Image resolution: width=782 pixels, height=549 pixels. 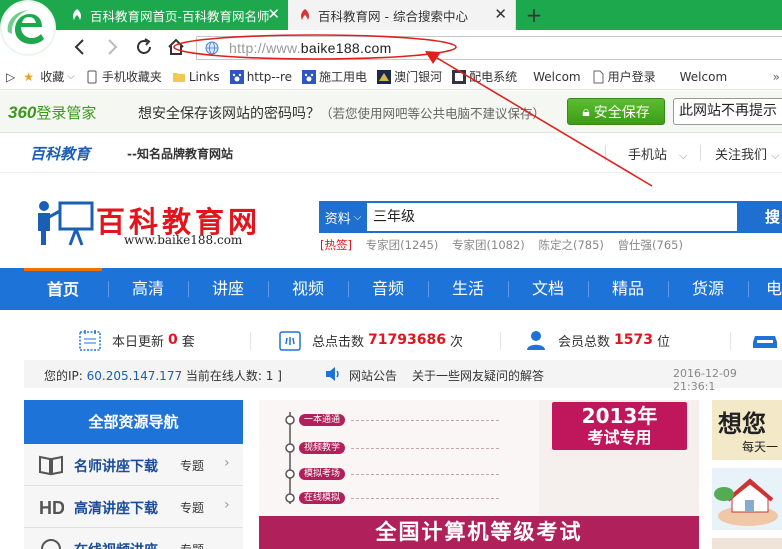 What do you see at coordinates (553, 217) in the screenshot?
I see `search-input: 三年级` at bounding box center [553, 217].